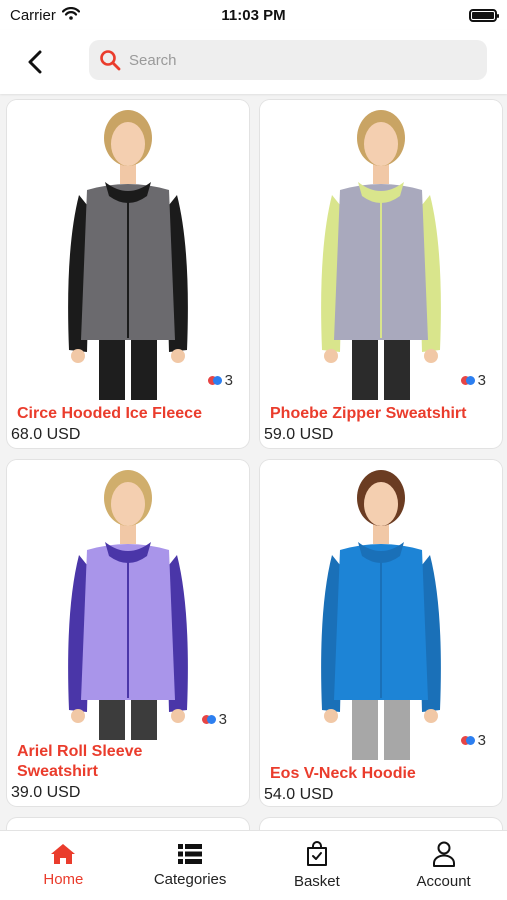 The image size is (507, 900). Describe the element at coordinates (316, 853) in the screenshot. I see `basket-icon` at that location.